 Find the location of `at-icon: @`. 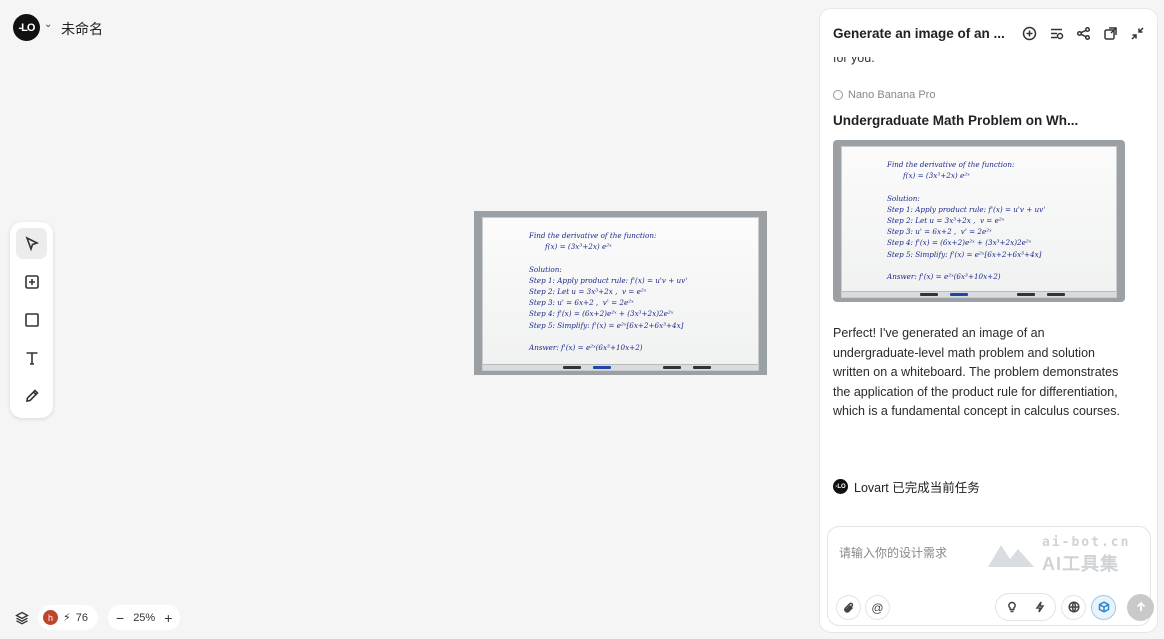

at-icon: @ is located at coordinates (877, 607).